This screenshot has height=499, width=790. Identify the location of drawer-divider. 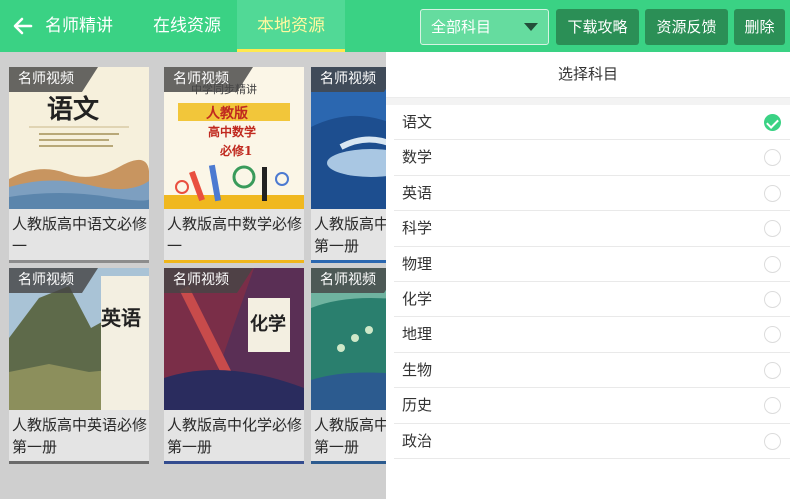
(588, 101).